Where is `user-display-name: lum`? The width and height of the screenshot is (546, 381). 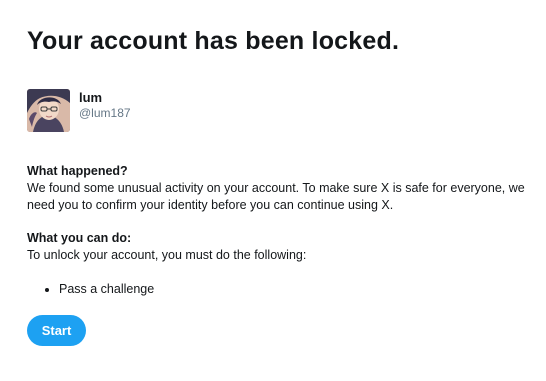 user-display-name: lum is located at coordinates (91, 97).